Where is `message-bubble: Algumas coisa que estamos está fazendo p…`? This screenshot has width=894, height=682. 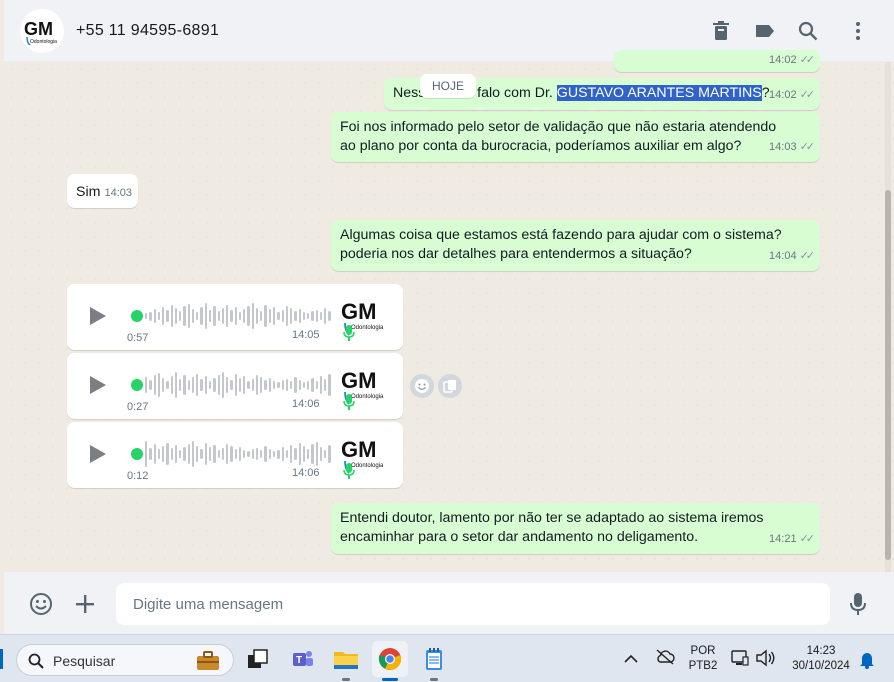
message-bubble: Algumas coisa que estamos está fazendo p… is located at coordinates (575, 245).